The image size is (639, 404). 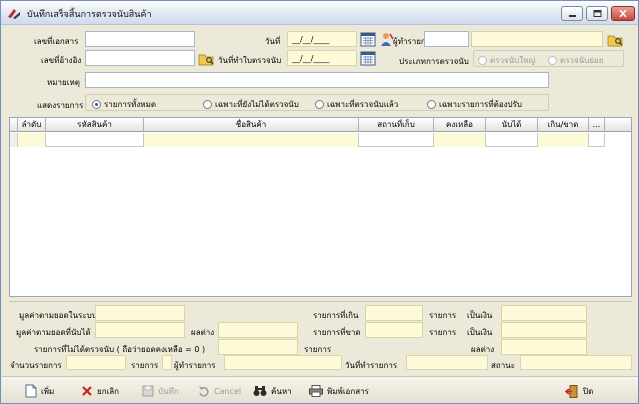 I want to click on diff-field, so click(x=258, y=330).